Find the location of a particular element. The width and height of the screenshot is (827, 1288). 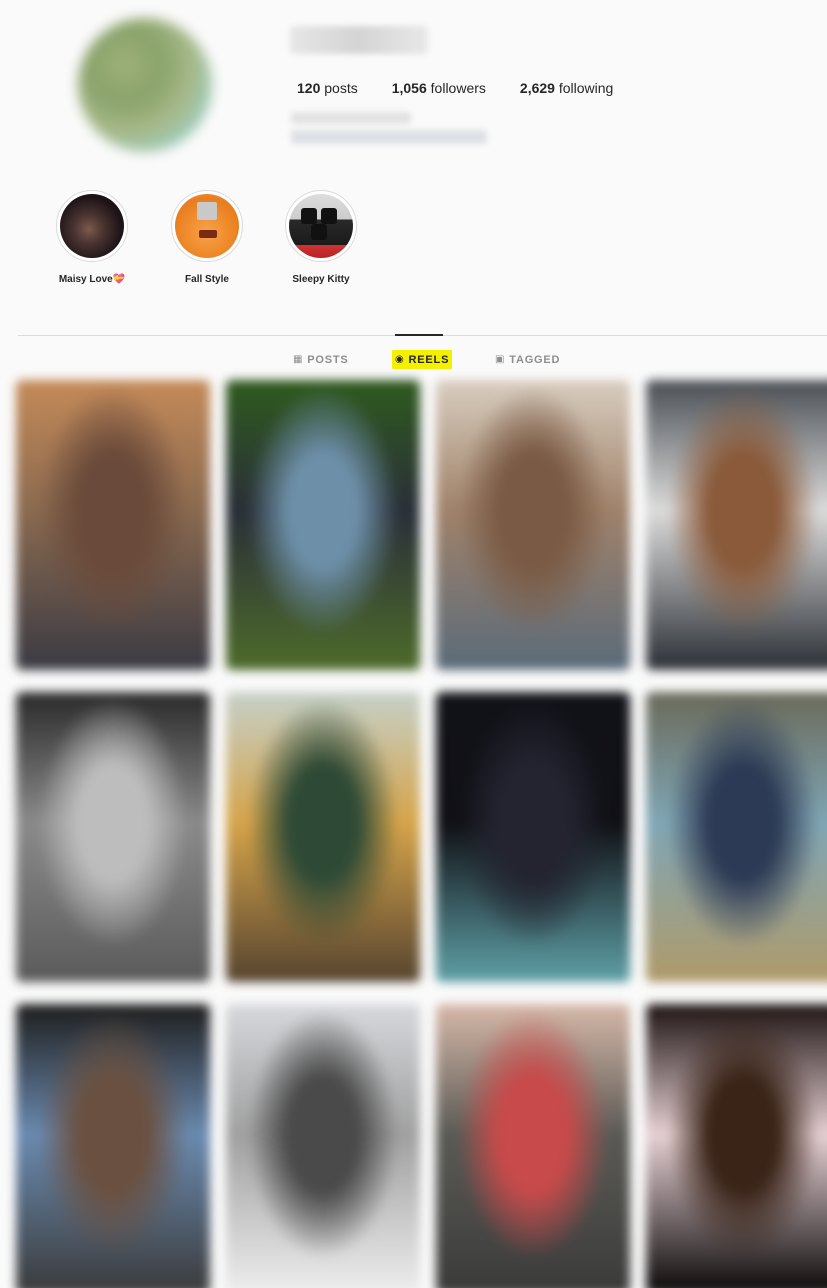

stat-following: 2,629 following is located at coordinates (566, 88).